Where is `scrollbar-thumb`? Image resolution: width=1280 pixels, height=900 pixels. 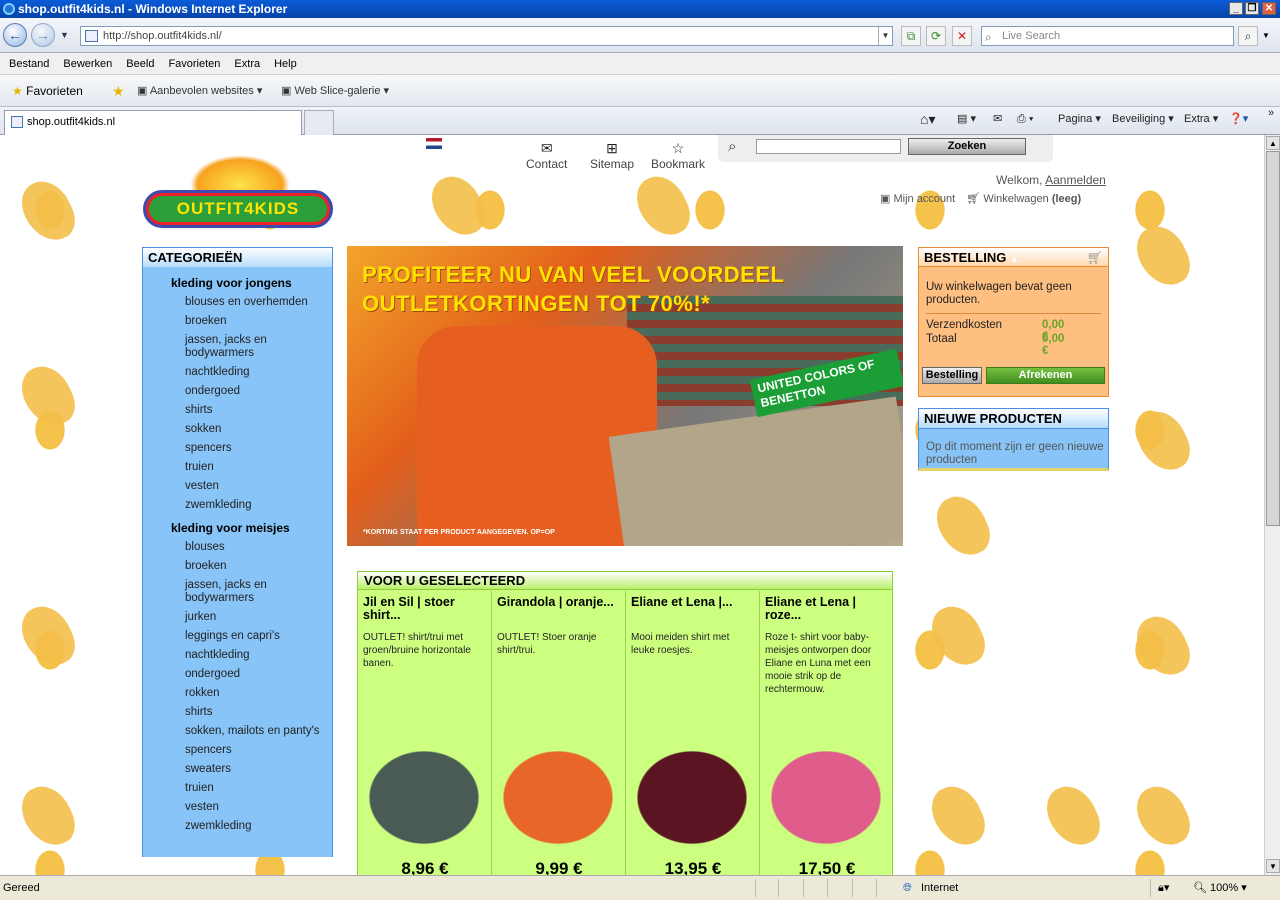
scrollbar-thumb is located at coordinates (1273, 338).